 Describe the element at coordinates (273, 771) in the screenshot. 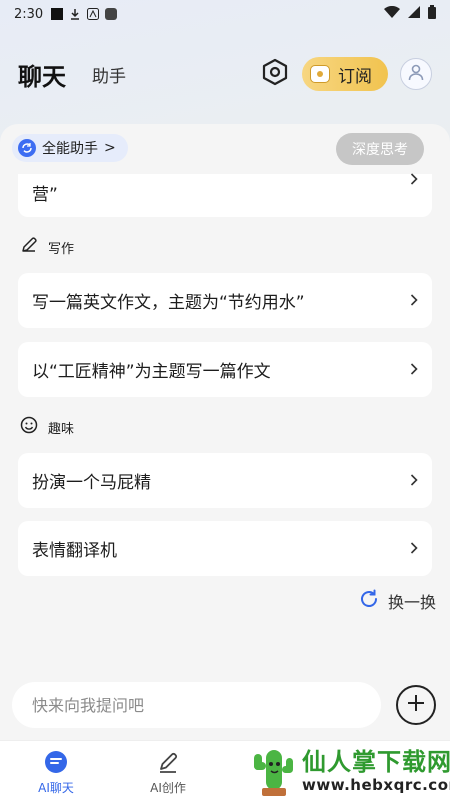

I see `cactus-logo-icon` at that location.